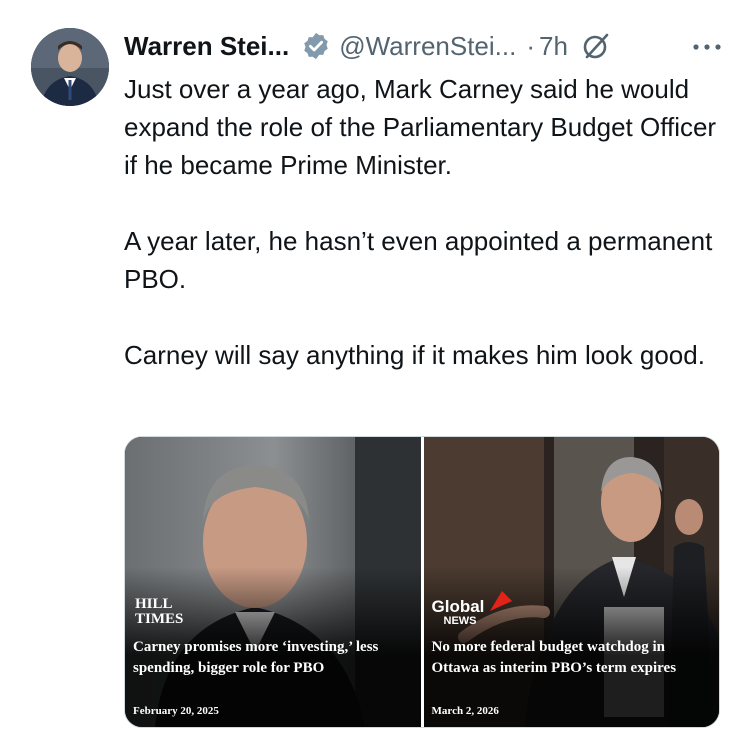 This screenshot has height=747, width=750. Describe the element at coordinates (500, 601) in the screenshot. I see `global-arrow-icon` at that location.